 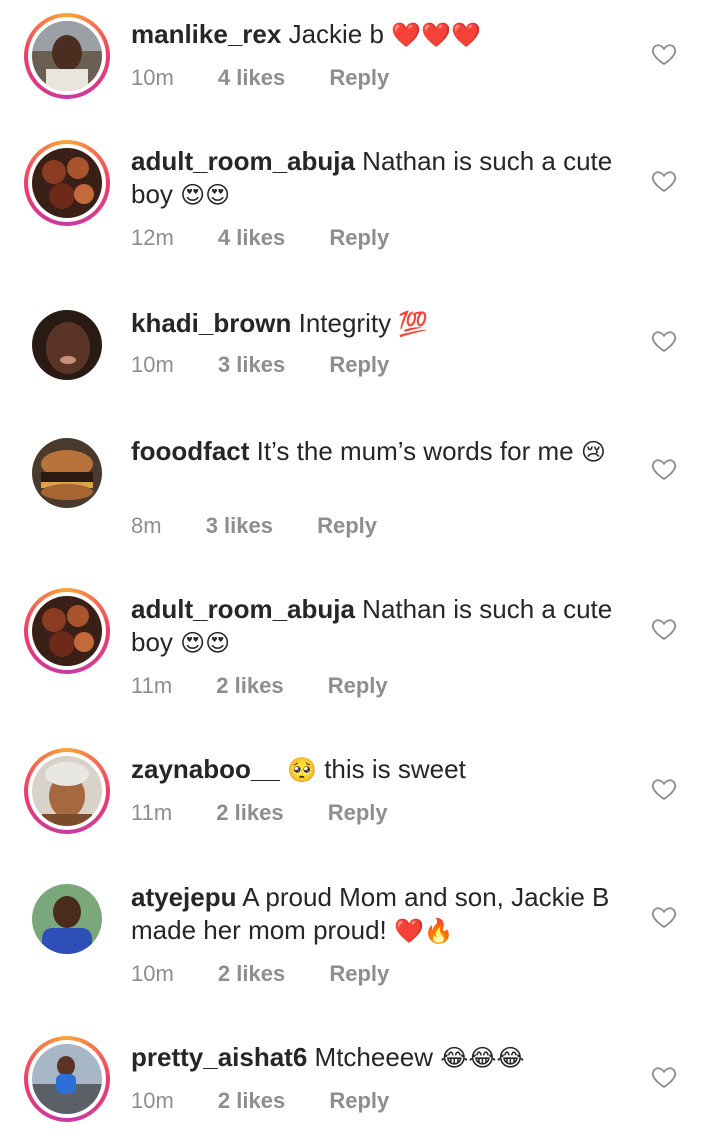 What do you see at coordinates (205, 769) in the screenshot?
I see `comment-username: zaynaboo__` at bounding box center [205, 769].